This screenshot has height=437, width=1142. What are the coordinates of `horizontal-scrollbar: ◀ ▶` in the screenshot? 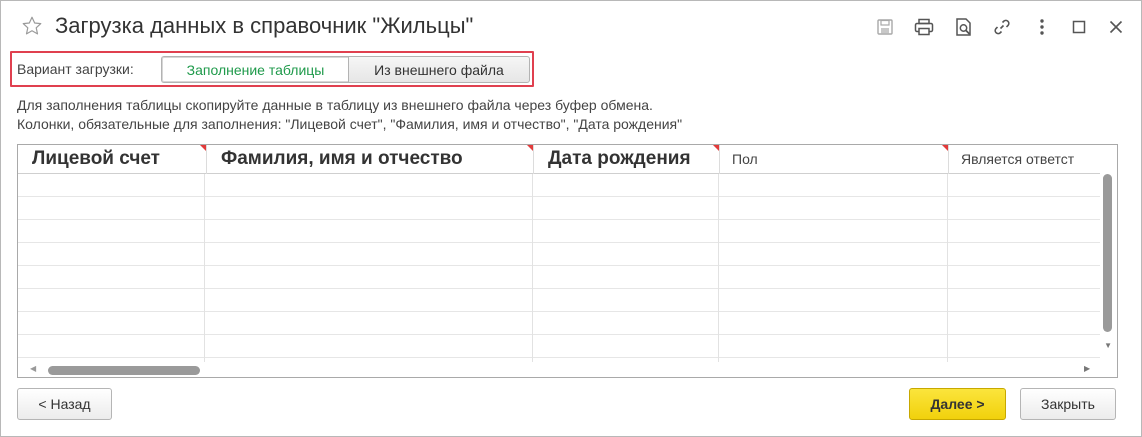 It's located at (567, 369).